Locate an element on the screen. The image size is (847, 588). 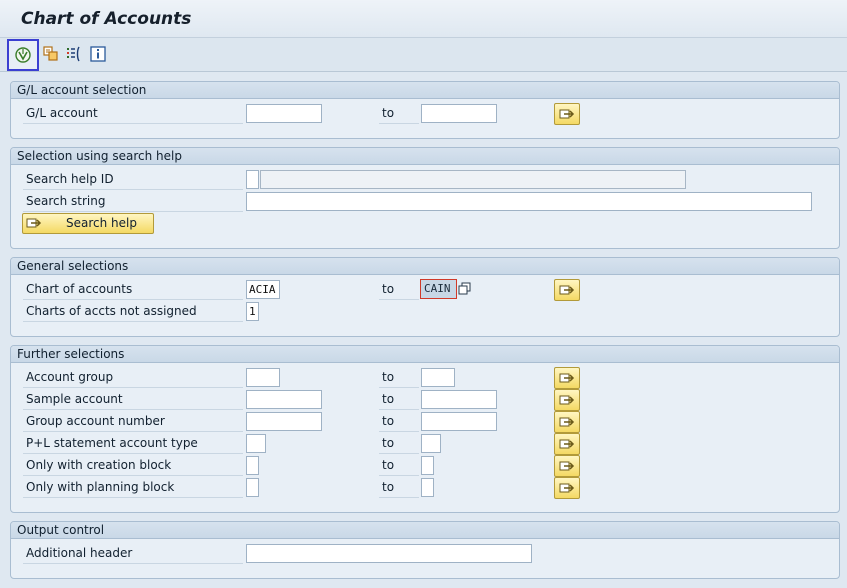
sample-account-to-input is located at coordinates (459, 399).